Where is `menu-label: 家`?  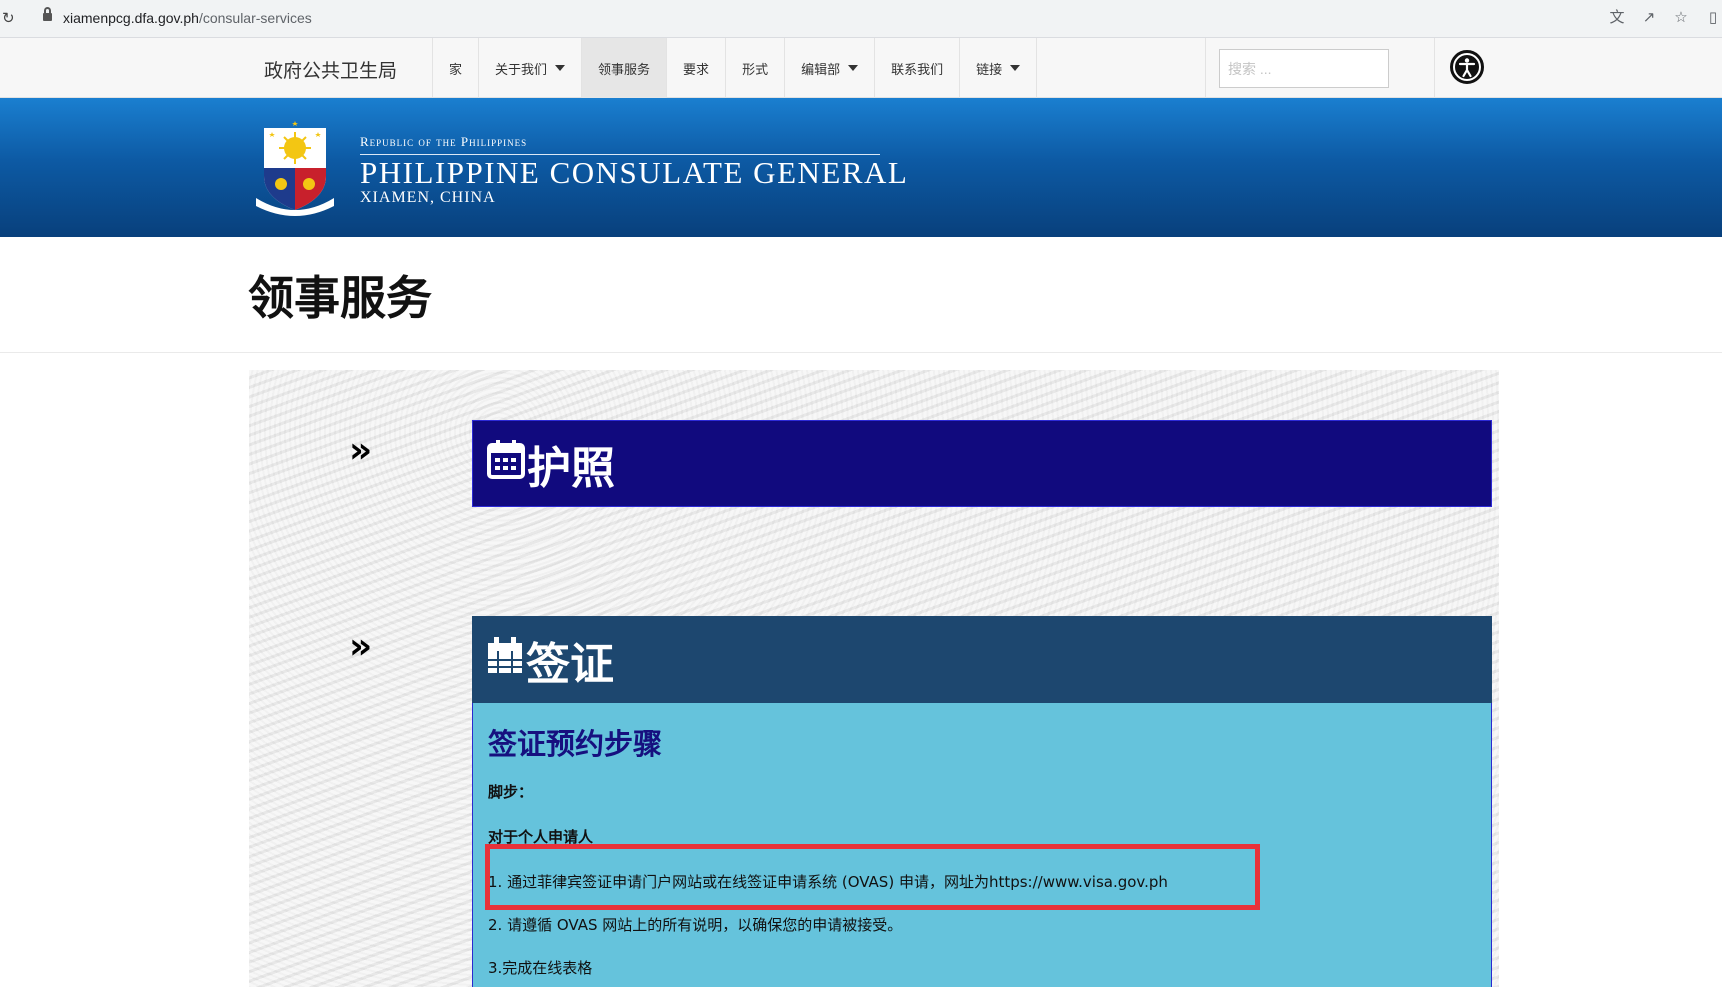
menu-label: 家 is located at coordinates (456, 70).